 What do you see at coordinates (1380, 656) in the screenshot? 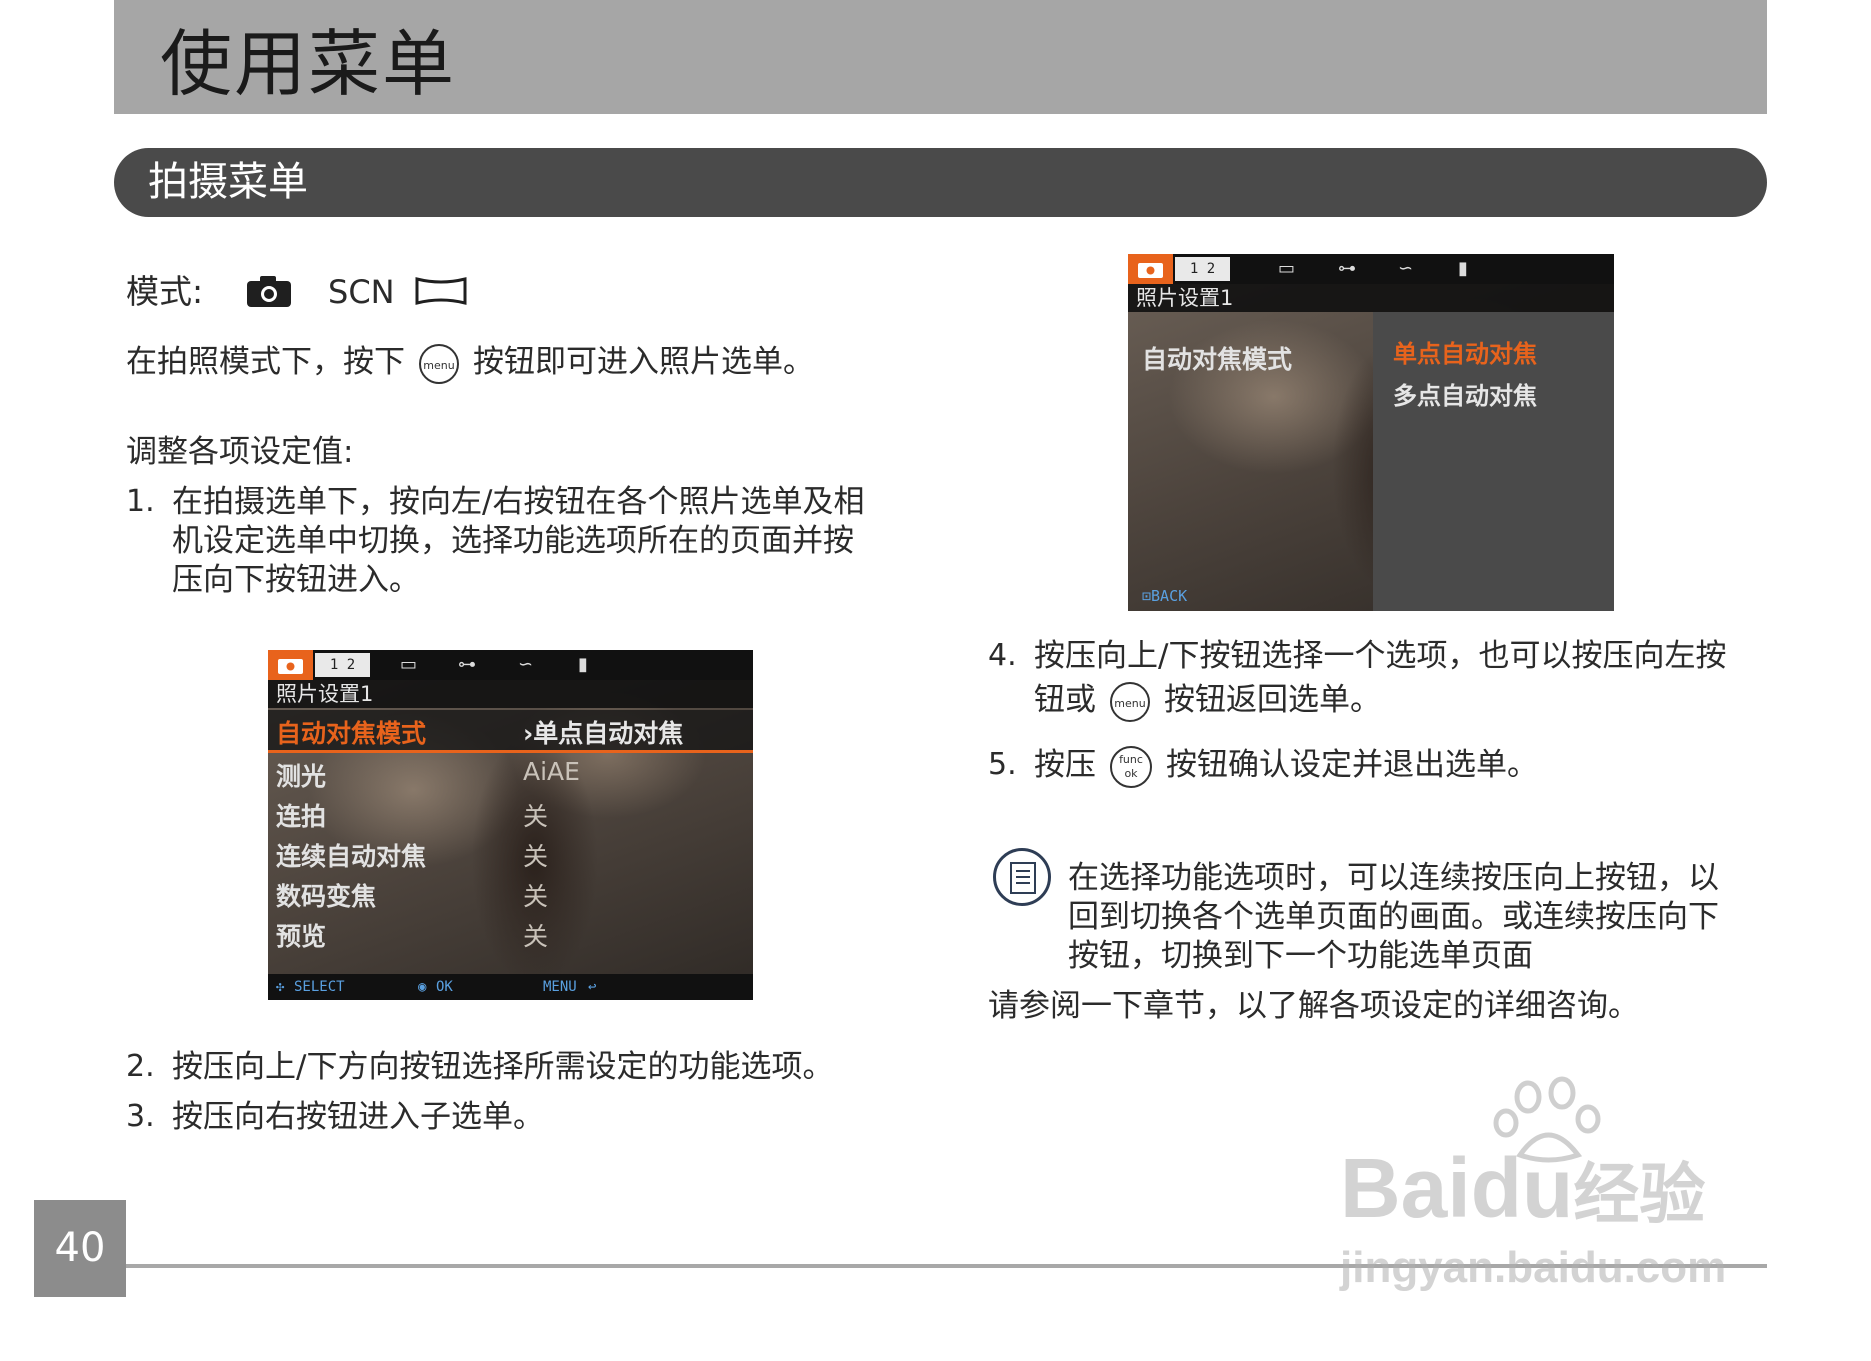
I see `step-4-line-1: 按压向上/下按钮选择一个选项，也可以按压向左按` at bounding box center [1380, 656].